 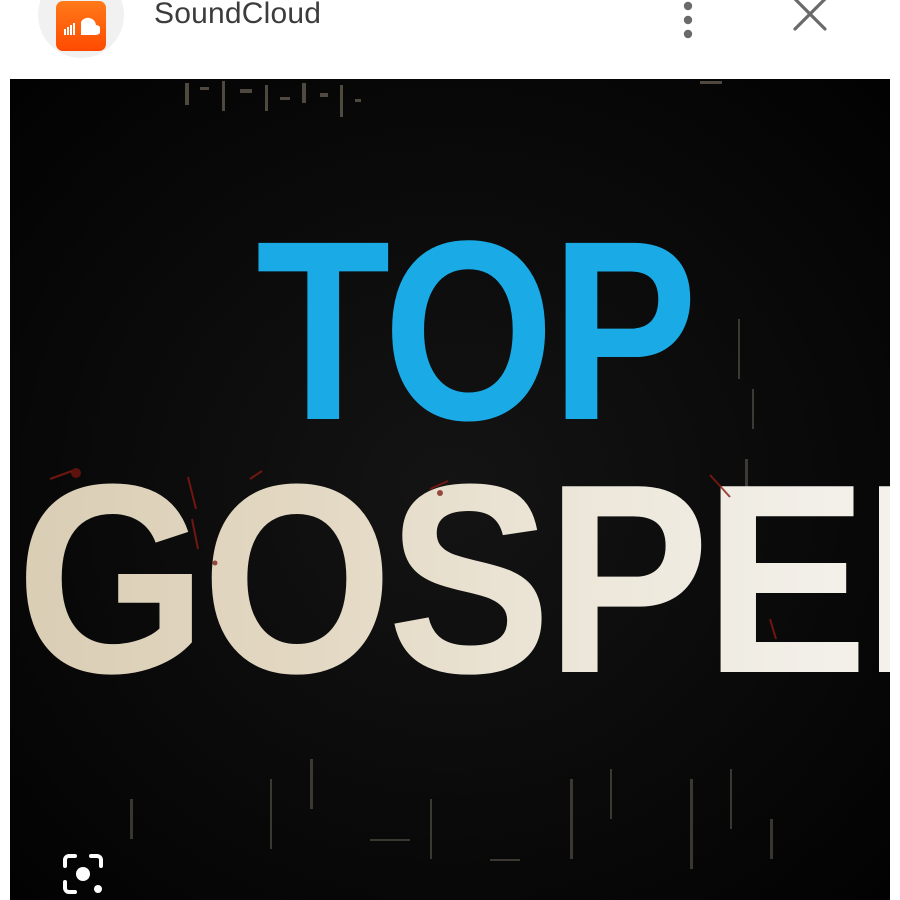 I want to click on more-options-button, so click(x=688, y=22).